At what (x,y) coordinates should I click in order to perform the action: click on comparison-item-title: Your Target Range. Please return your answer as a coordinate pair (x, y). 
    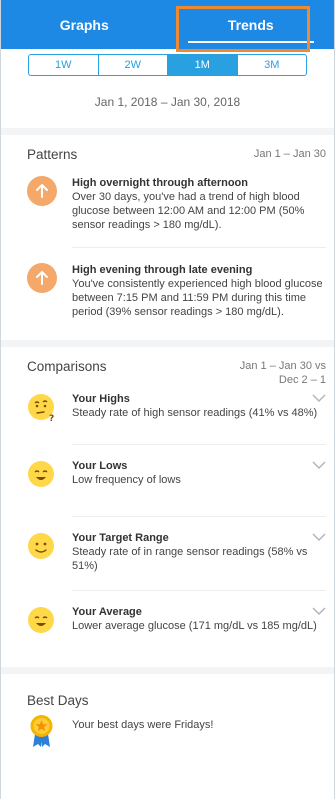
    Looking at the image, I should click on (120, 538).